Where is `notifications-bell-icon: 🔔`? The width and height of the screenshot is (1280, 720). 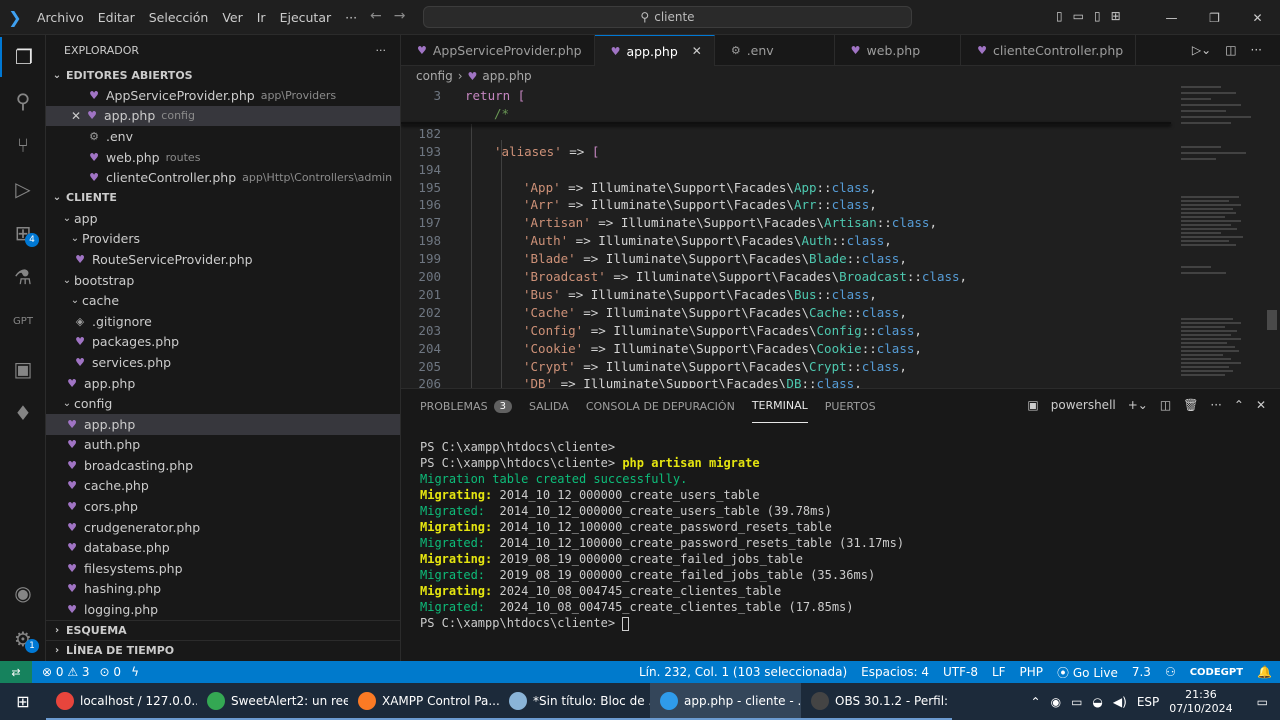 notifications-bell-icon: 🔔 is located at coordinates (1264, 672).